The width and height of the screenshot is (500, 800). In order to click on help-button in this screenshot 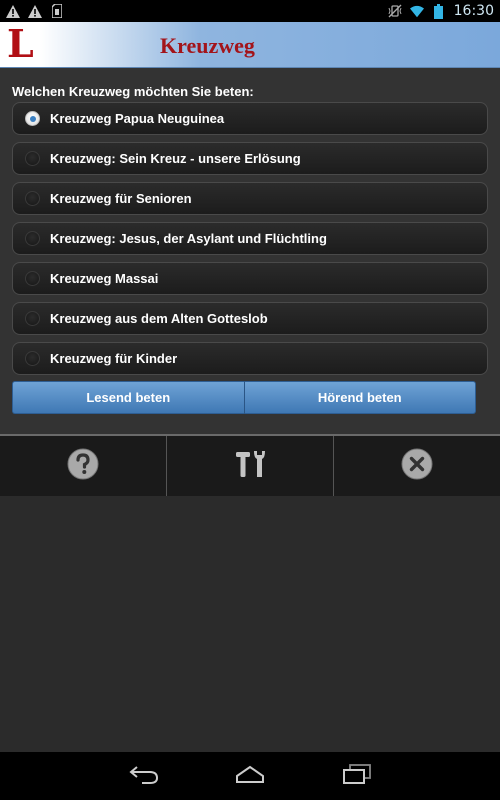, I will do `click(83, 466)`.